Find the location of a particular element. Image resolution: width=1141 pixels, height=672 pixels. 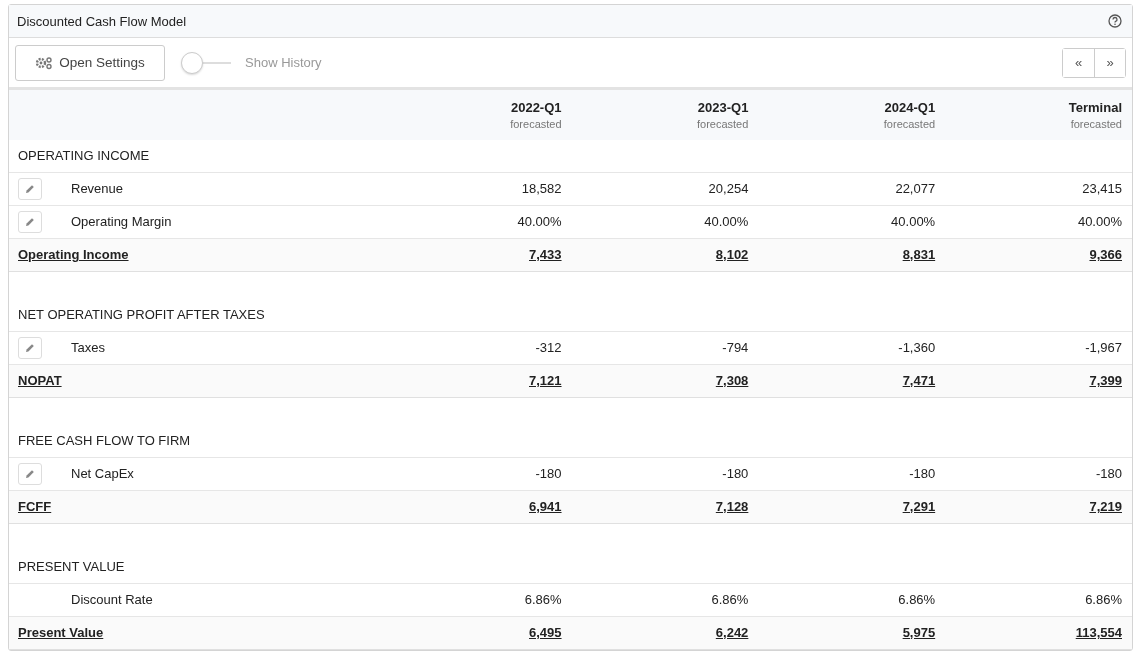

gears-icon is located at coordinates (44, 62).